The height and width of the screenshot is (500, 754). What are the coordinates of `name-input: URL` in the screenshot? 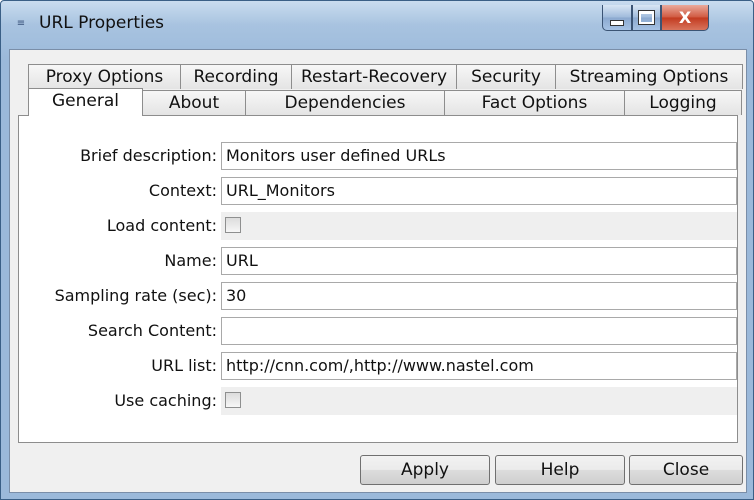 It's located at (479, 261).